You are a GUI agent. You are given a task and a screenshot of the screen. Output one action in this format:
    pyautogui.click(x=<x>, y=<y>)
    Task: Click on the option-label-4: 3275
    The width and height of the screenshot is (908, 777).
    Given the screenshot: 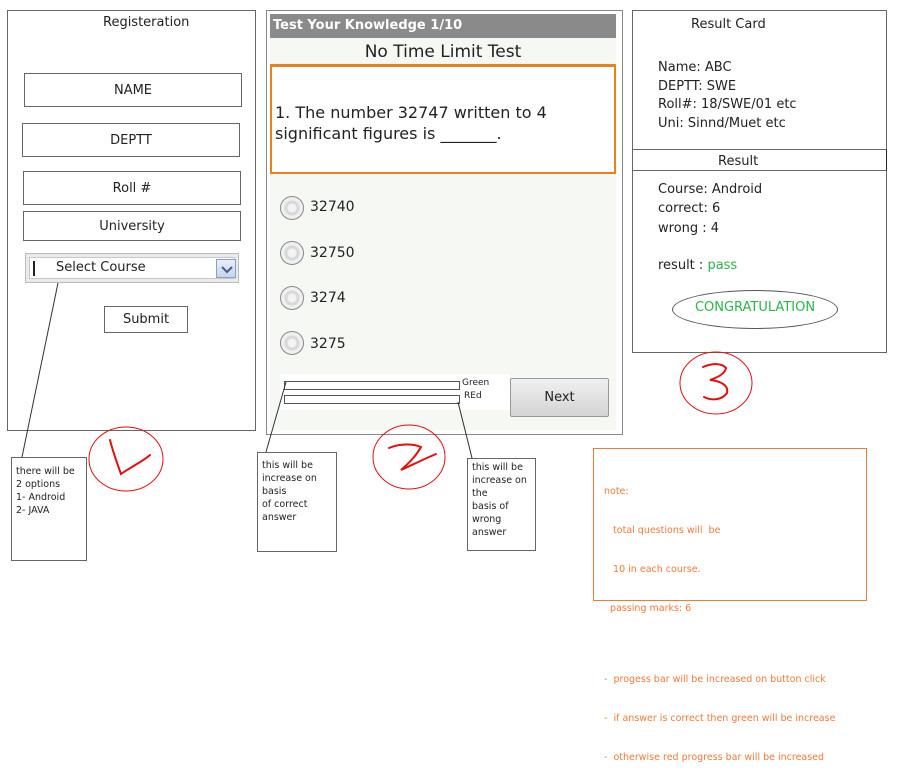 What is the action you would take?
    pyautogui.click(x=328, y=344)
    